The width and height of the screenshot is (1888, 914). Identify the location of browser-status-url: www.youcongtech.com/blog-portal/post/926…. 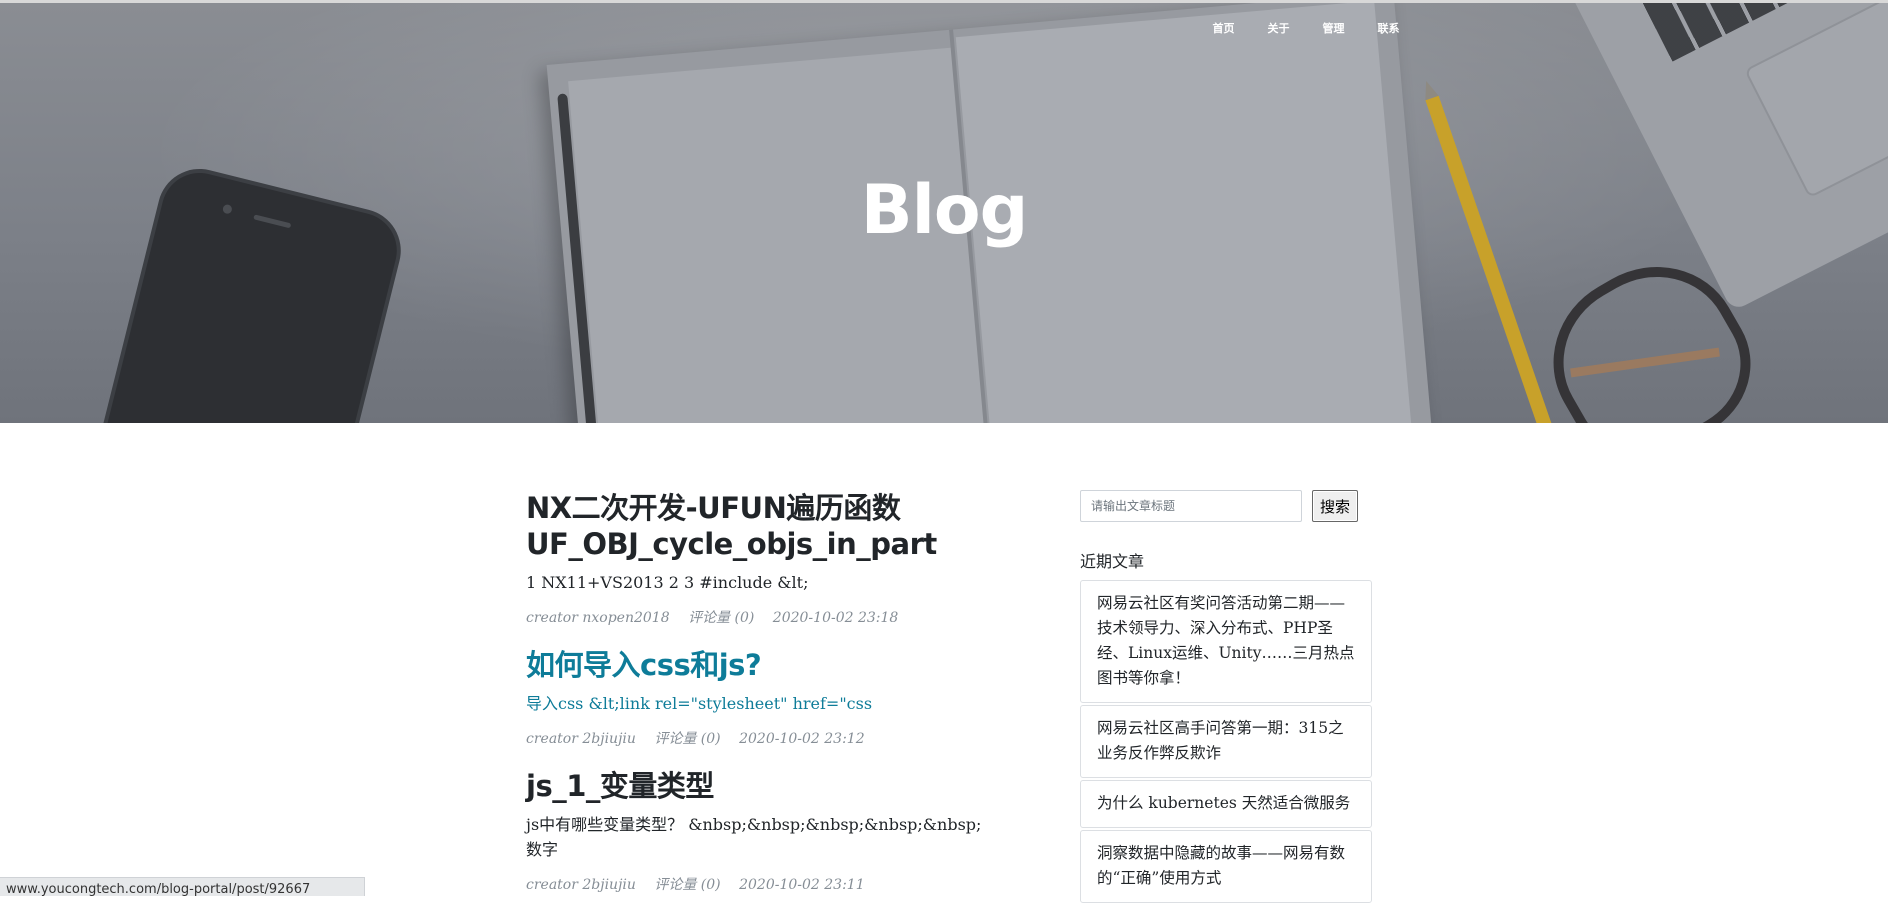
(182, 886).